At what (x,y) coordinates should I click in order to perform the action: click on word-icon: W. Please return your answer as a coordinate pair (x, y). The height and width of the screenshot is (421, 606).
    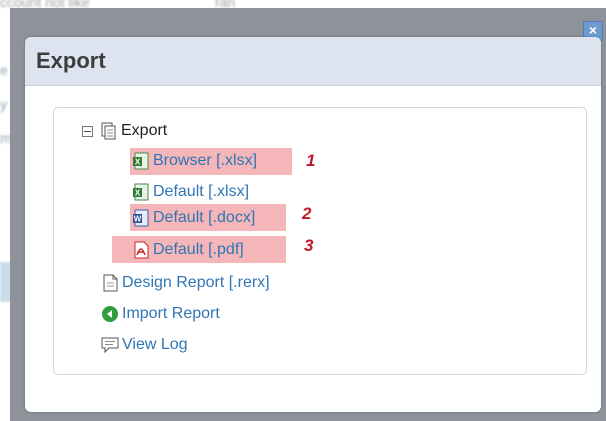
    Looking at the image, I should click on (141, 218).